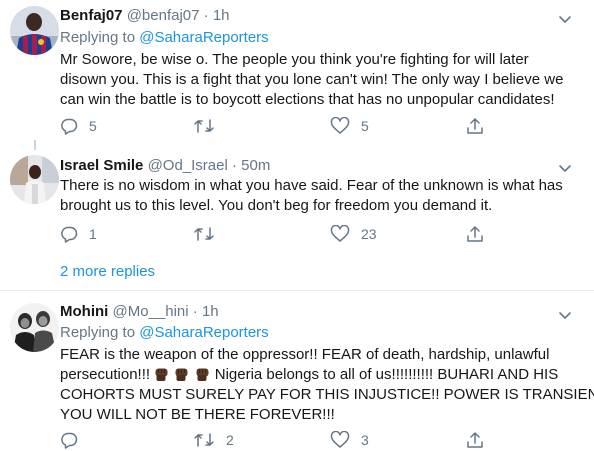 The height and width of the screenshot is (451, 594). What do you see at coordinates (93, 234) in the screenshot?
I see `reply-count: 1` at bounding box center [93, 234].